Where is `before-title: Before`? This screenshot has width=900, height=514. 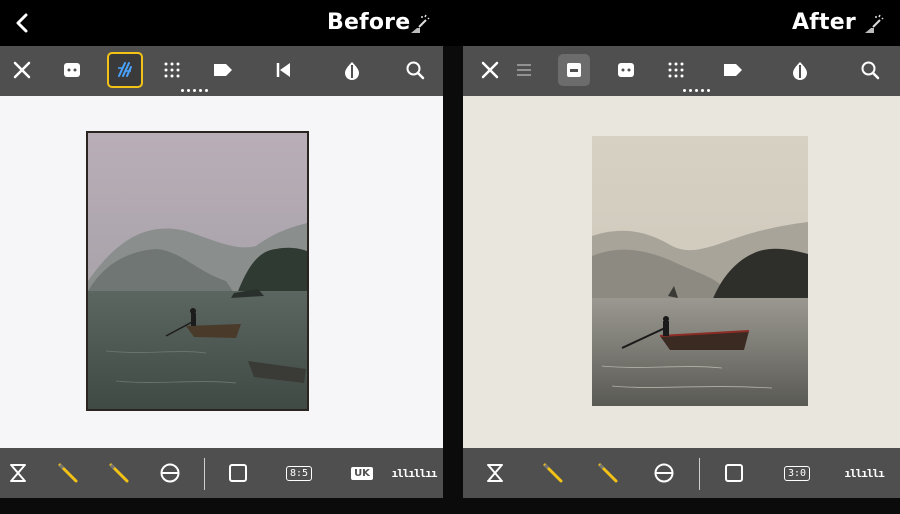 before-title: Before is located at coordinates (369, 22).